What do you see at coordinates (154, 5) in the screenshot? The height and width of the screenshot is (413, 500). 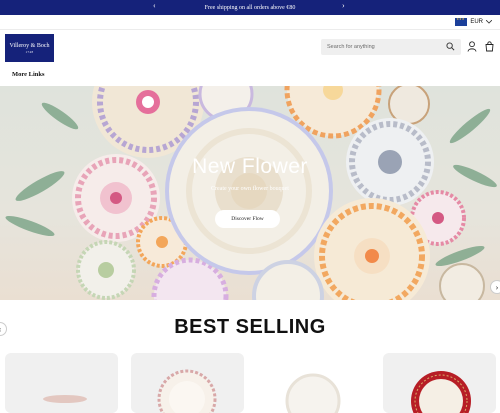 I see `chevron-left-icon: ‹` at bounding box center [154, 5].